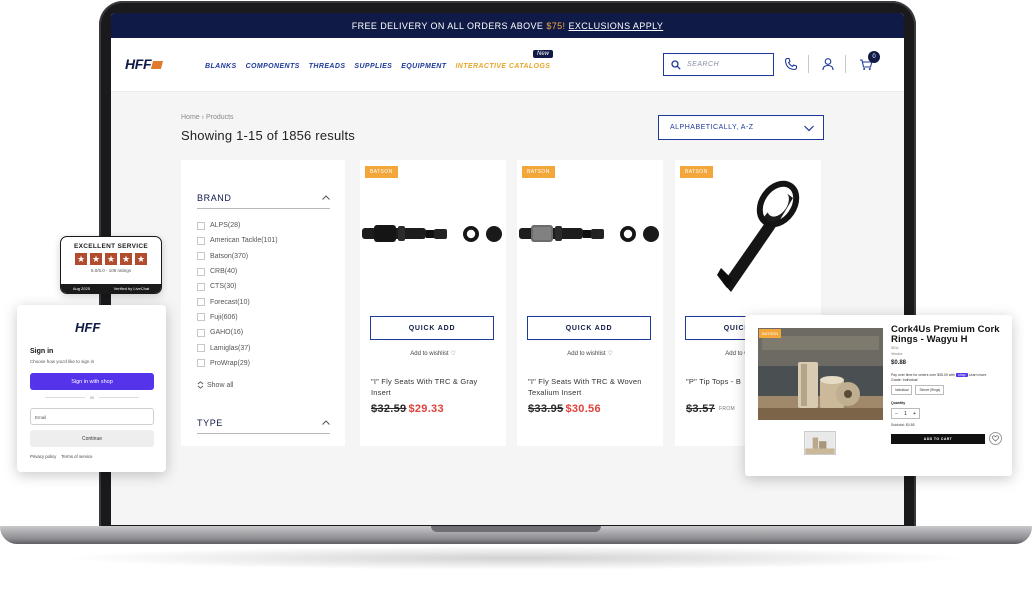 This screenshot has height=601, width=1032. I want to click on brand-label: Fuji(606), so click(224, 317).